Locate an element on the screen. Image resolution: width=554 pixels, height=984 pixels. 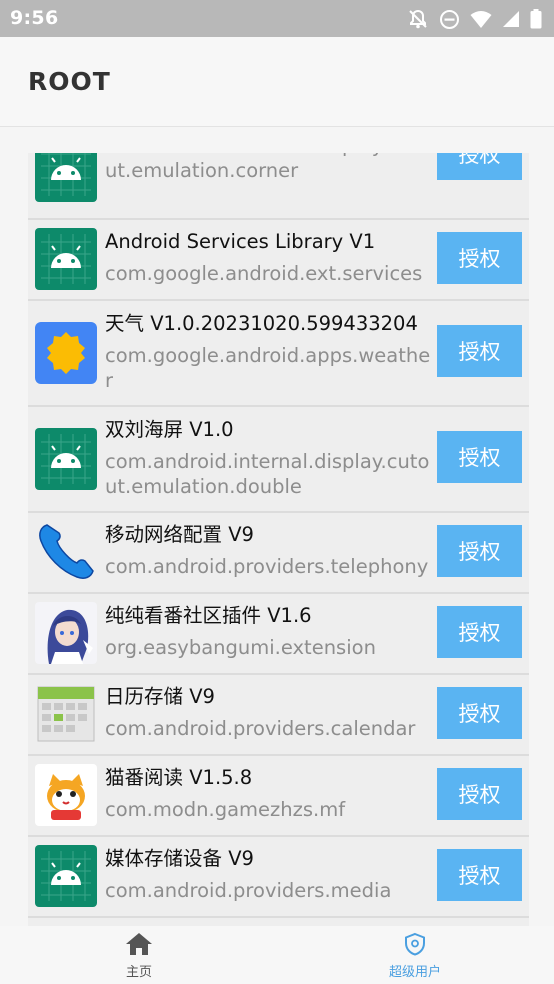
app-package: com.modn.gamezhzs.mf is located at coordinates (225, 809).